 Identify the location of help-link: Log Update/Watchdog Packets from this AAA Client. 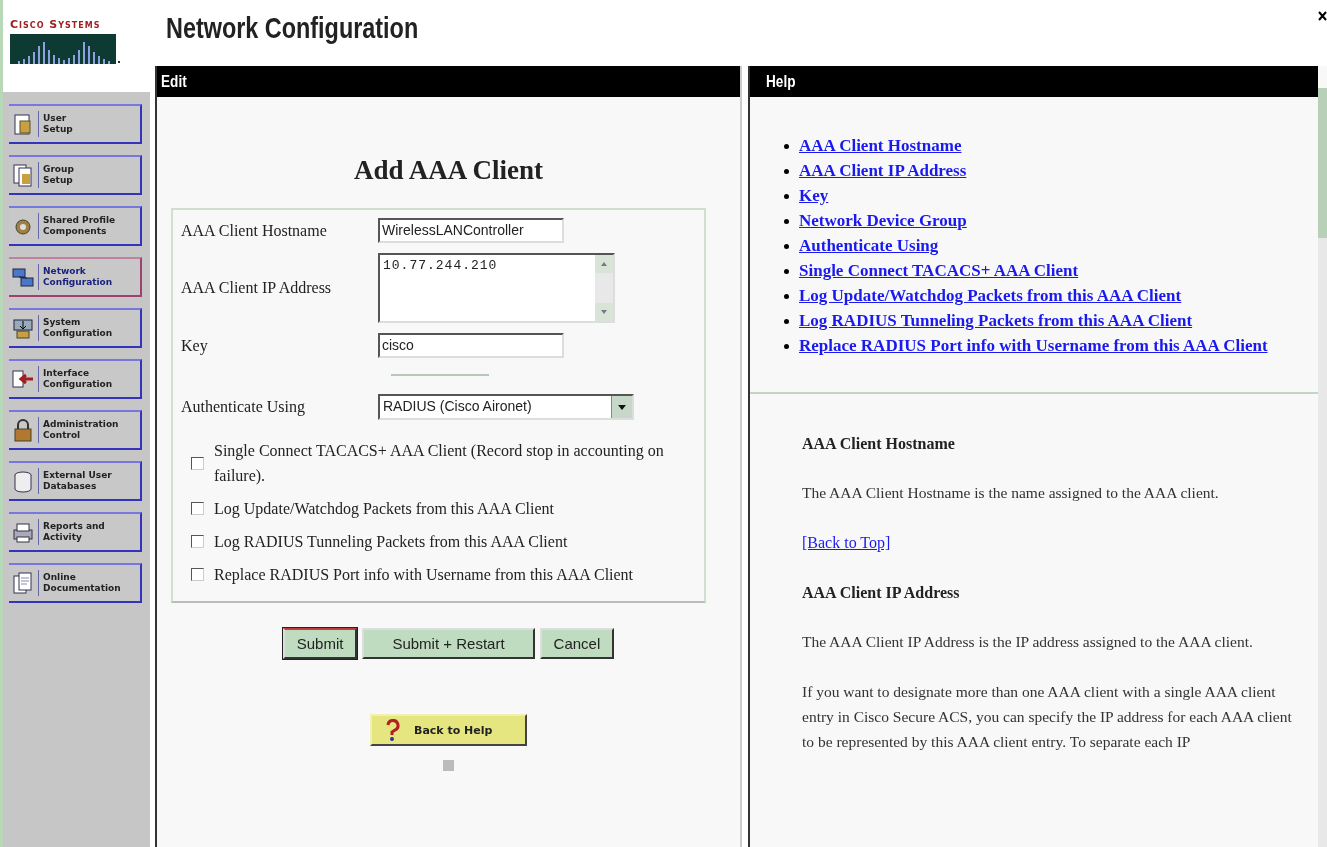
(990, 295).